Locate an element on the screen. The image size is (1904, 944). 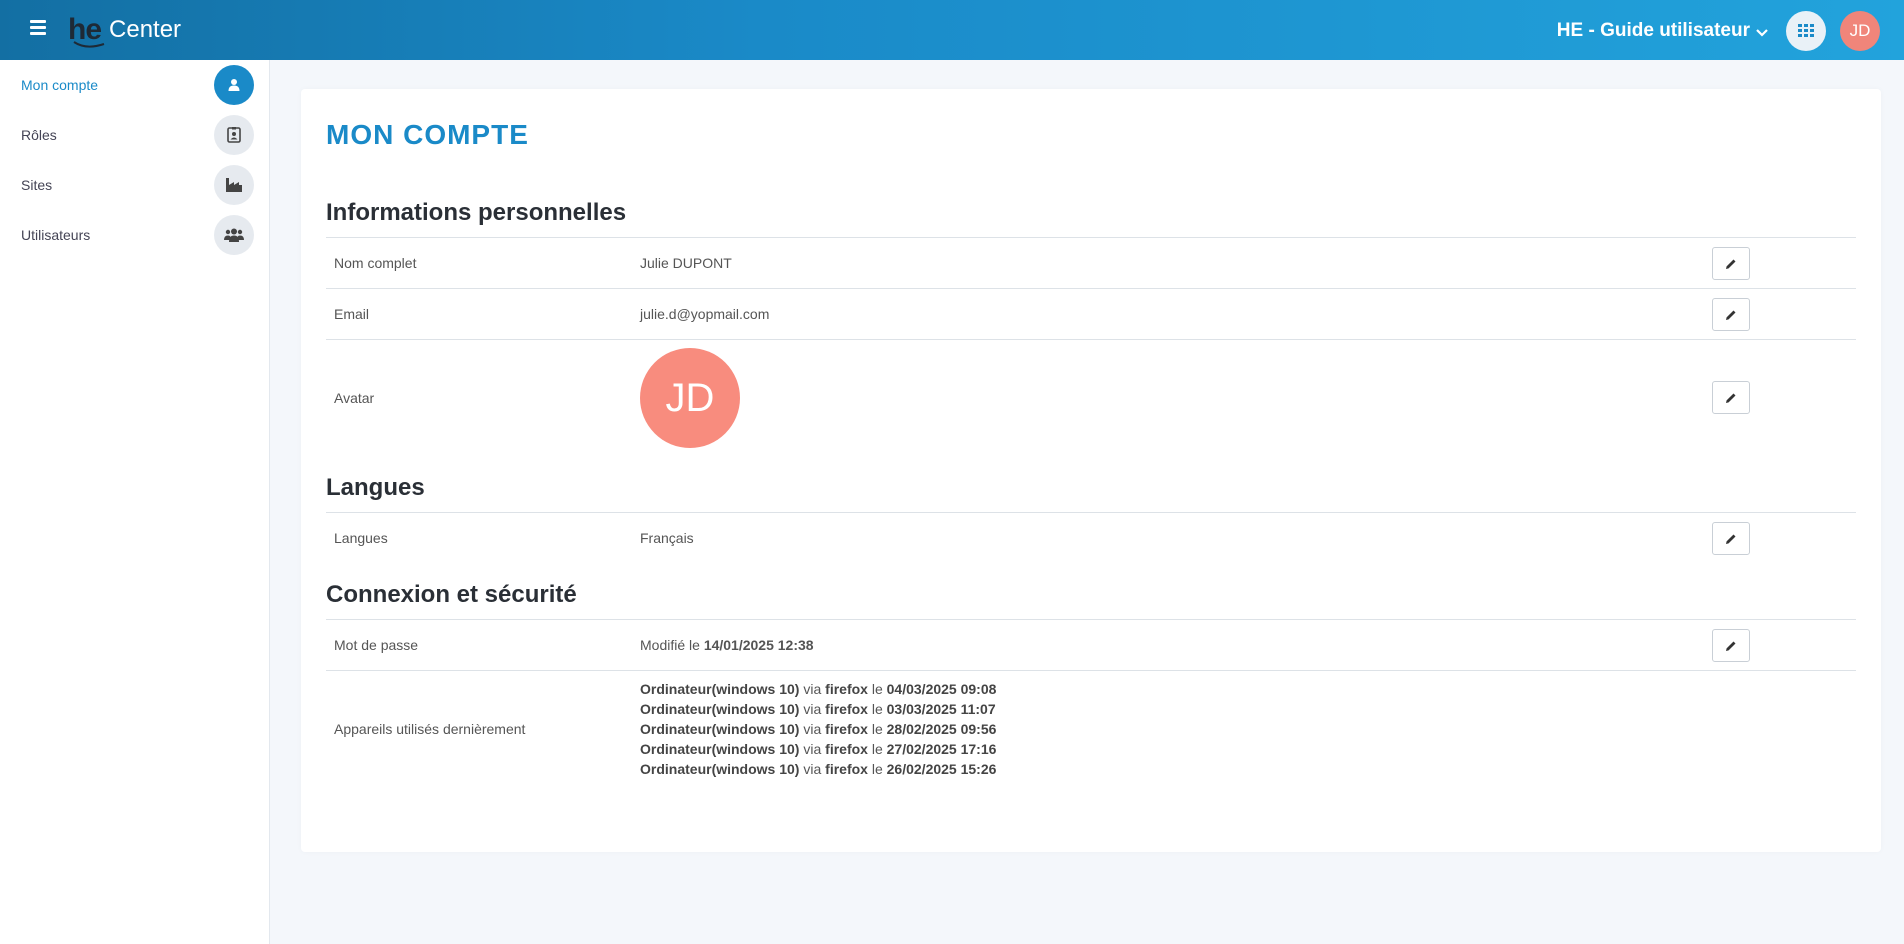
sidebar: Mon compte Rôles Sites Utilisateurs is located at coordinates (135, 502).